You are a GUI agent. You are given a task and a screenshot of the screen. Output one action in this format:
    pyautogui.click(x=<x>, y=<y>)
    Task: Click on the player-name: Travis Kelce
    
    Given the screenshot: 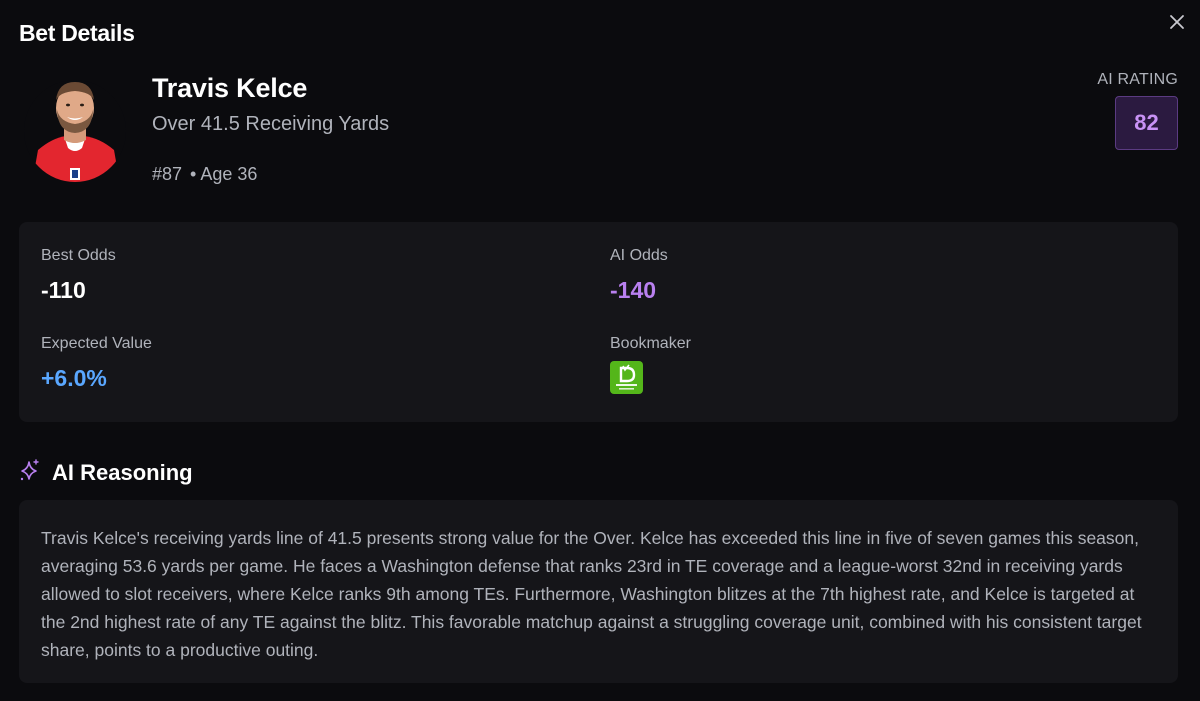 What is the action you would take?
    pyautogui.click(x=230, y=88)
    